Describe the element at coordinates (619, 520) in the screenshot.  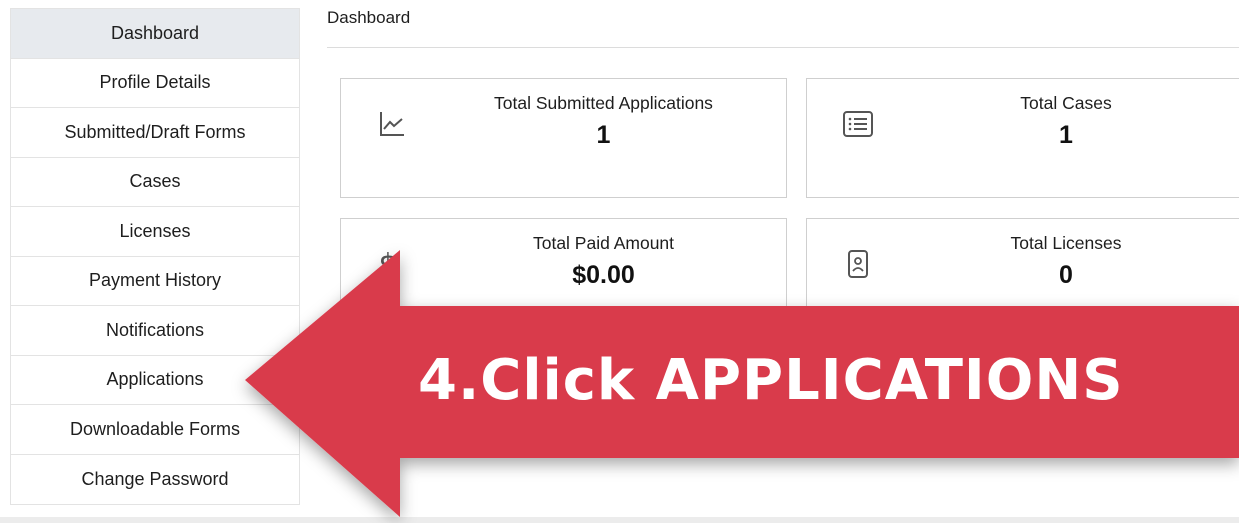
I see `footer-divider` at that location.